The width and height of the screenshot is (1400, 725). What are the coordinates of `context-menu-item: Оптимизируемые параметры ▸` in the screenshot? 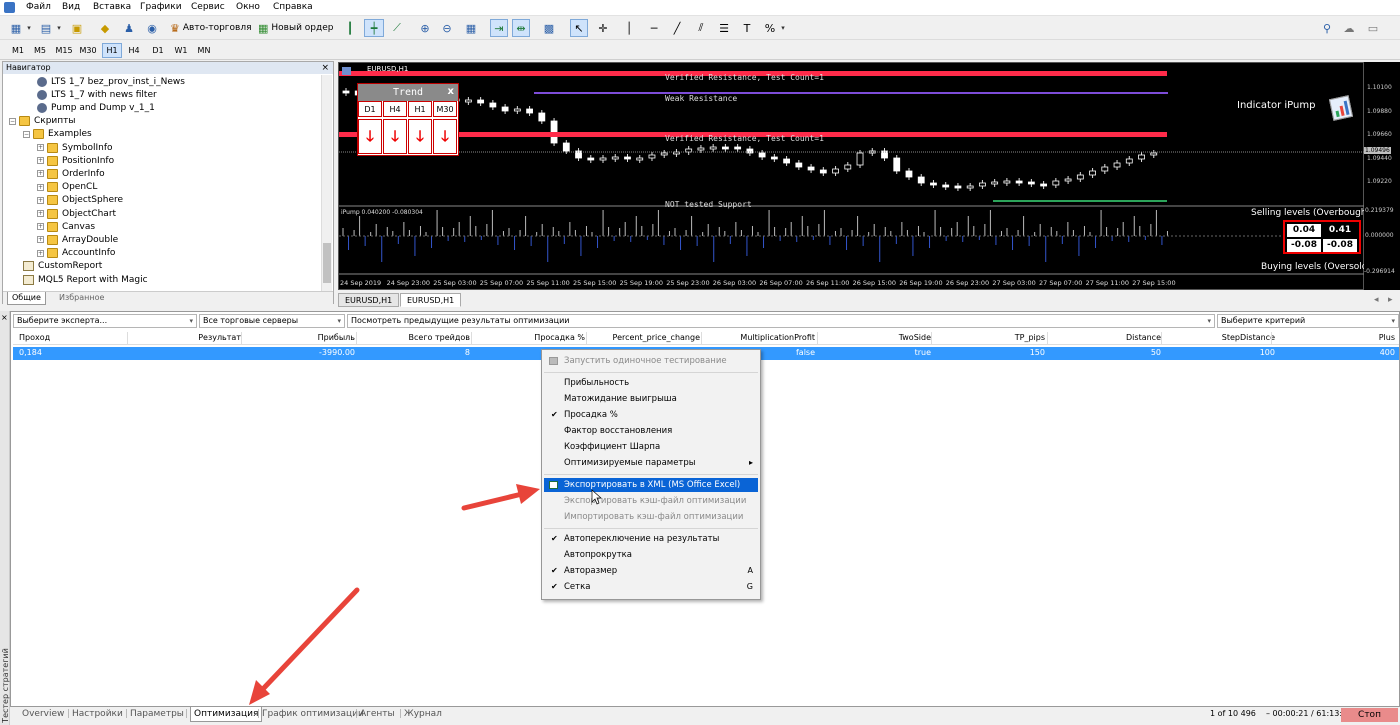 It's located at (651, 463).